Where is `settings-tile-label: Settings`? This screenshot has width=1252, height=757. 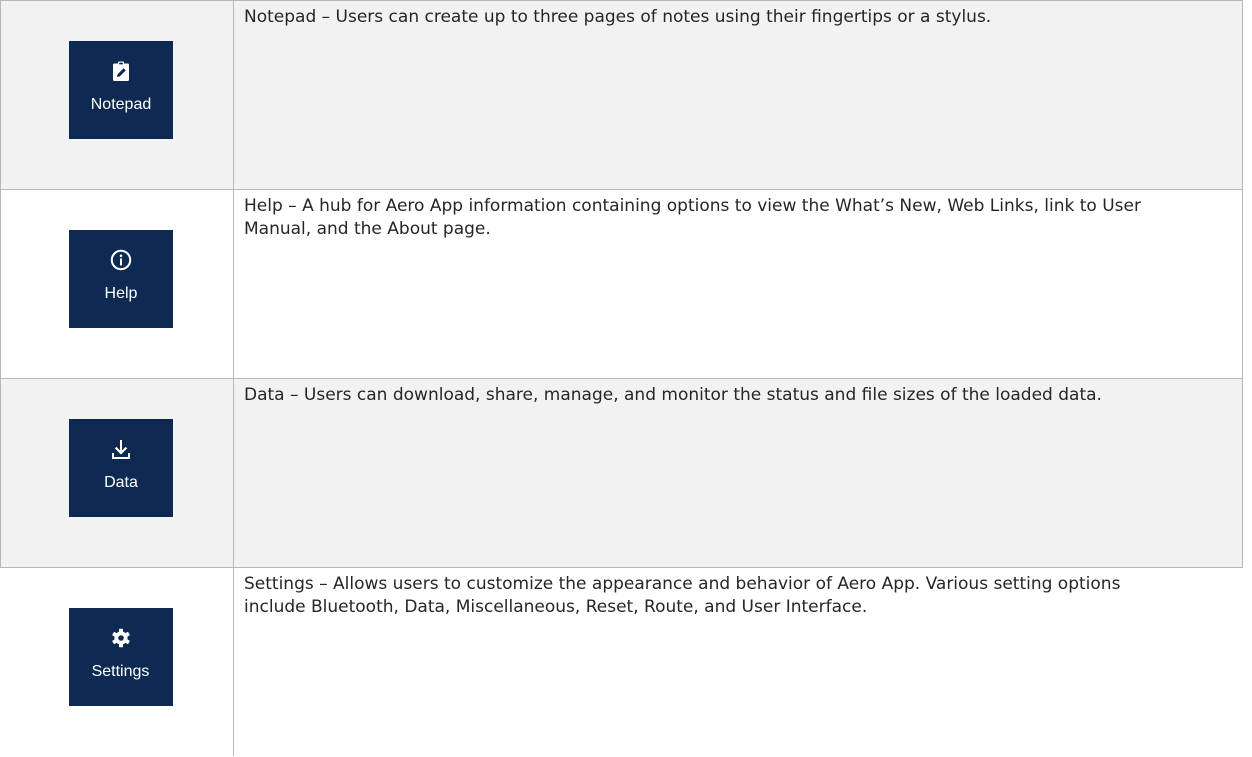
settings-tile-label: Settings is located at coordinates (120, 671).